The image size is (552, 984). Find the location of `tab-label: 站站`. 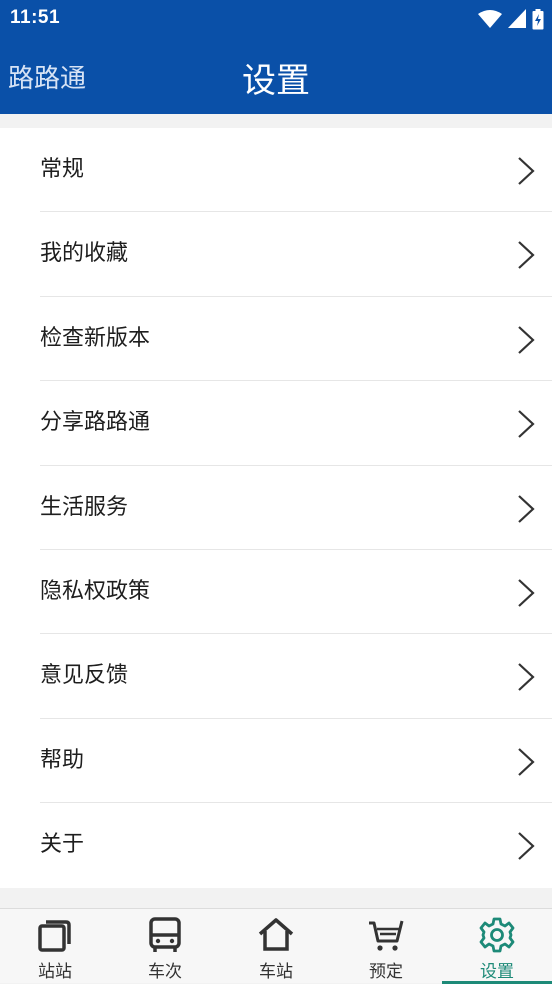

tab-label: 站站 is located at coordinates (55, 972).